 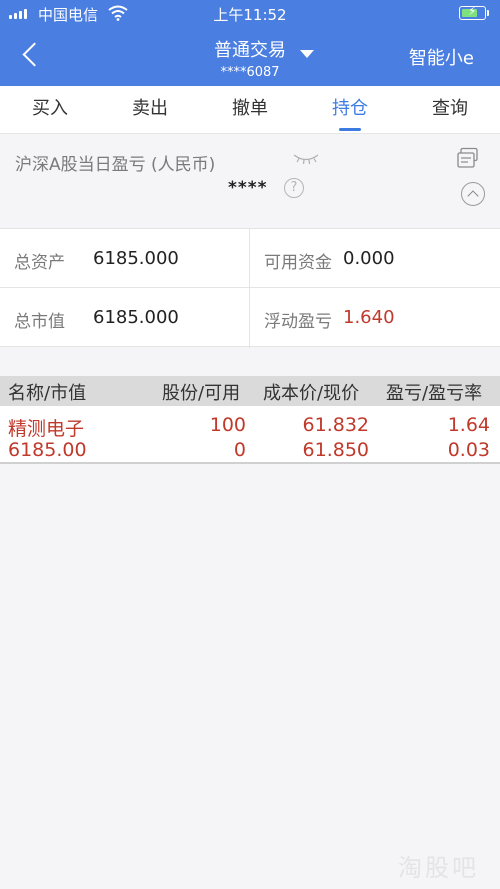 What do you see at coordinates (311, 393) in the screenshot?
I see `column-header: 成本价/现价` at bounding box center [311, 393].